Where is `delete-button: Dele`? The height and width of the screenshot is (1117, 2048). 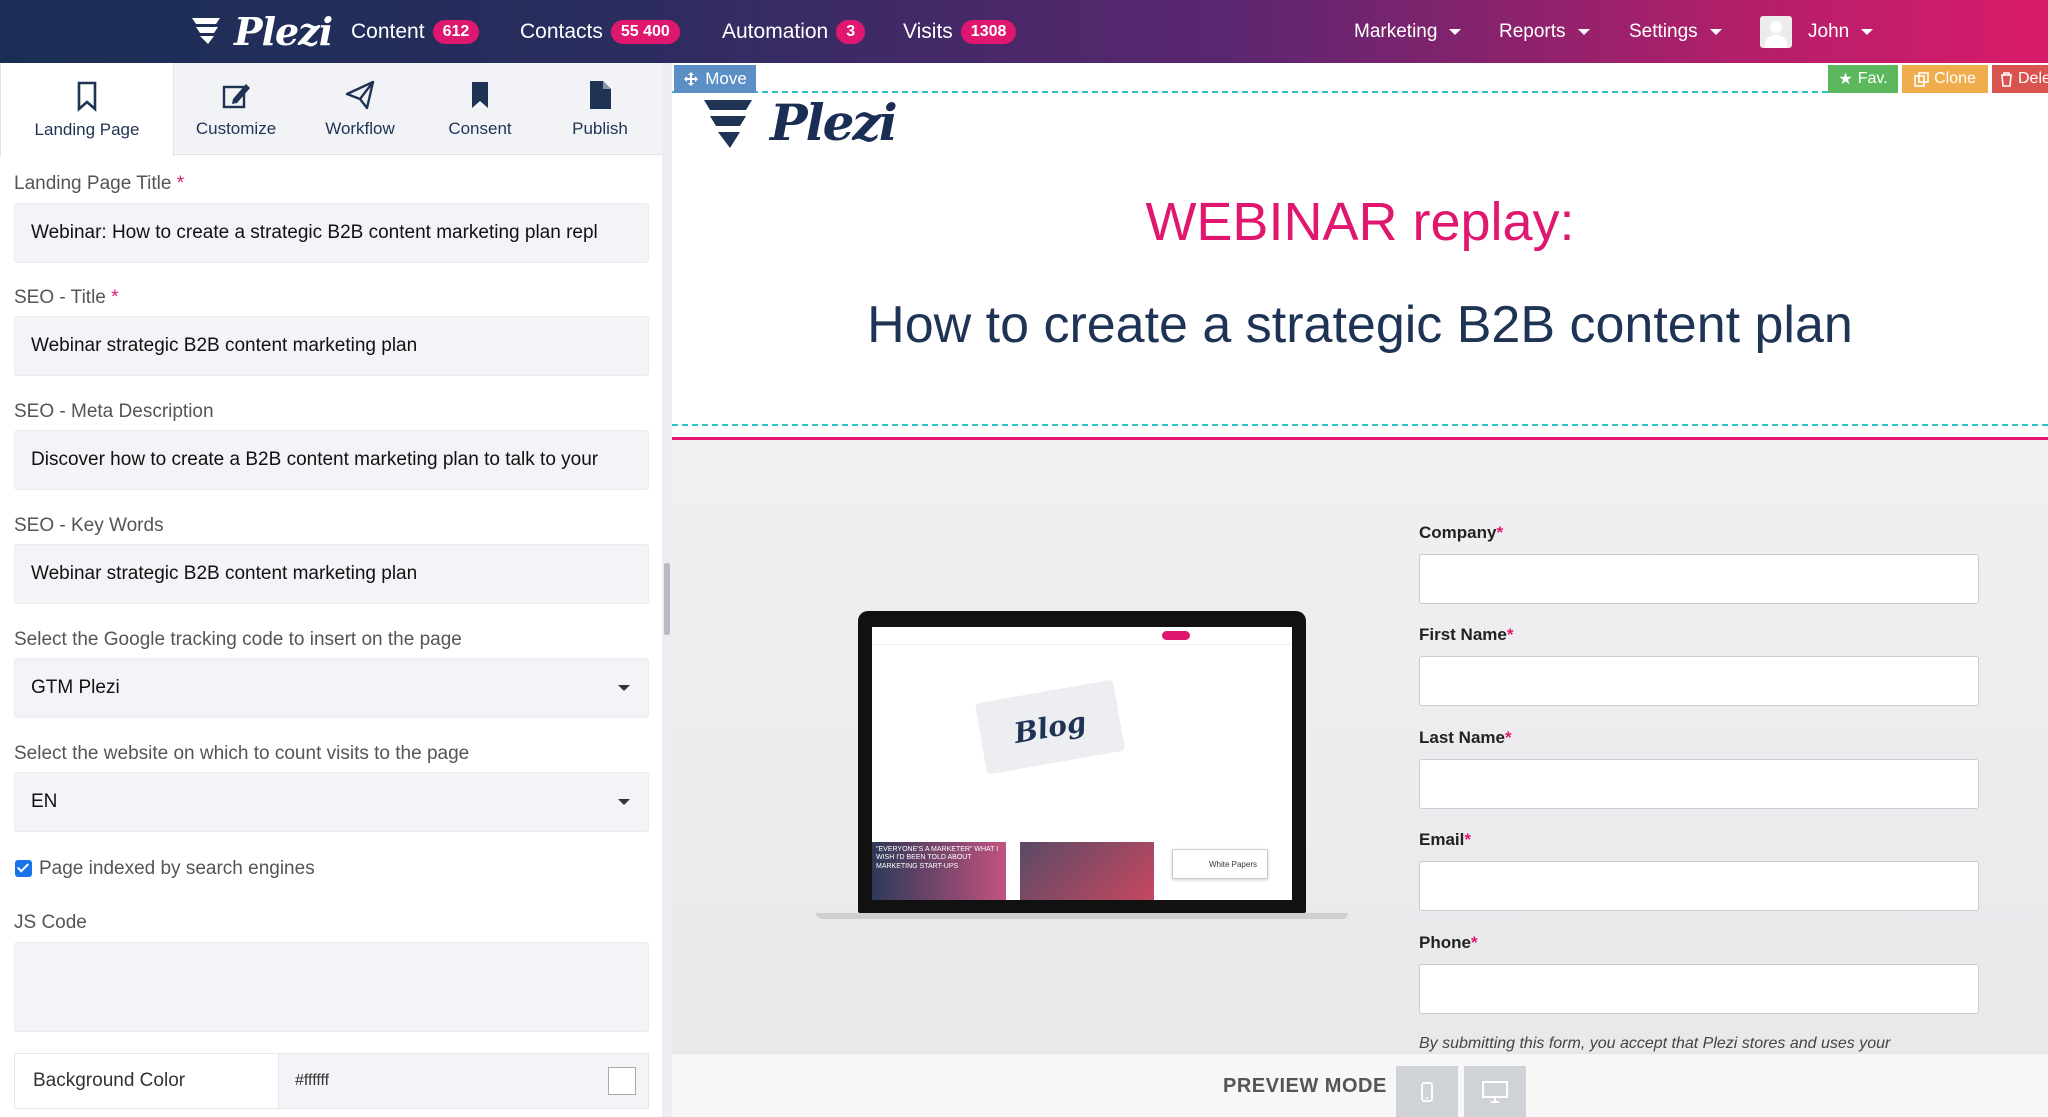
delete-button: Dele is located at coordinates (2020, 79).